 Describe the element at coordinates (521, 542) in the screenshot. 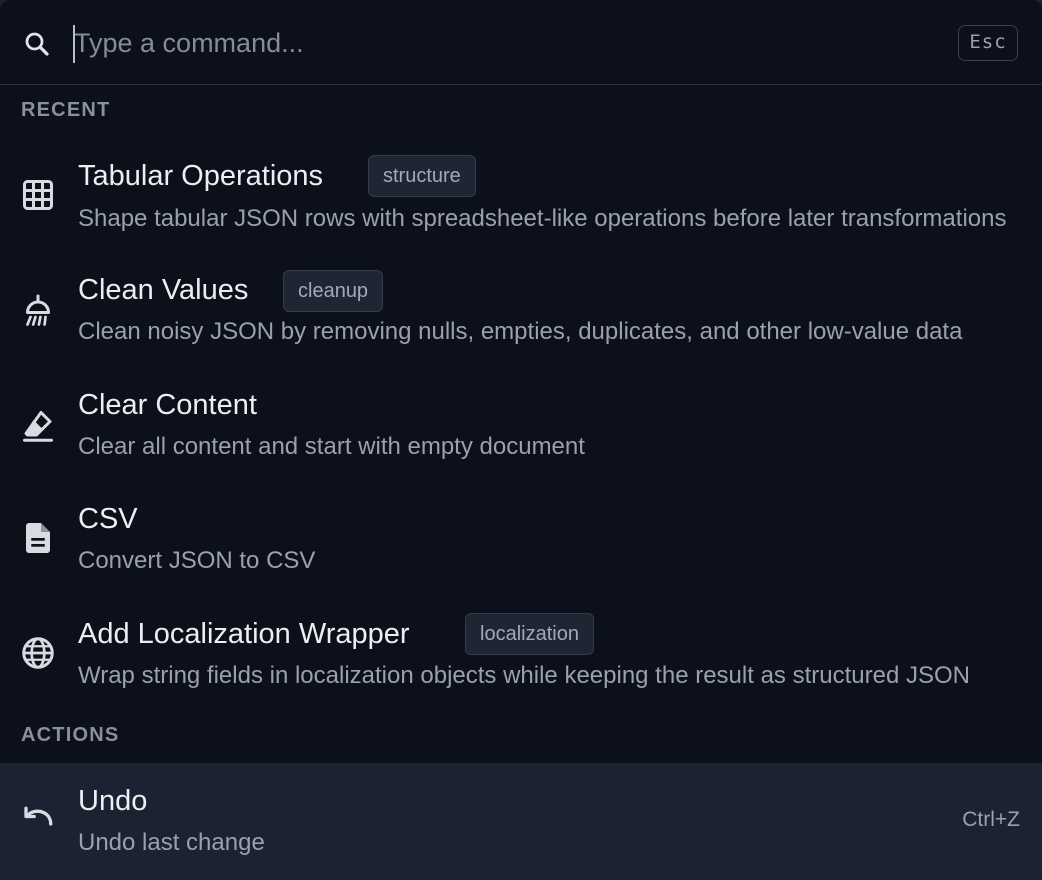

I see `command-item-csv: CSV Convert JSON to CSV` at that location.